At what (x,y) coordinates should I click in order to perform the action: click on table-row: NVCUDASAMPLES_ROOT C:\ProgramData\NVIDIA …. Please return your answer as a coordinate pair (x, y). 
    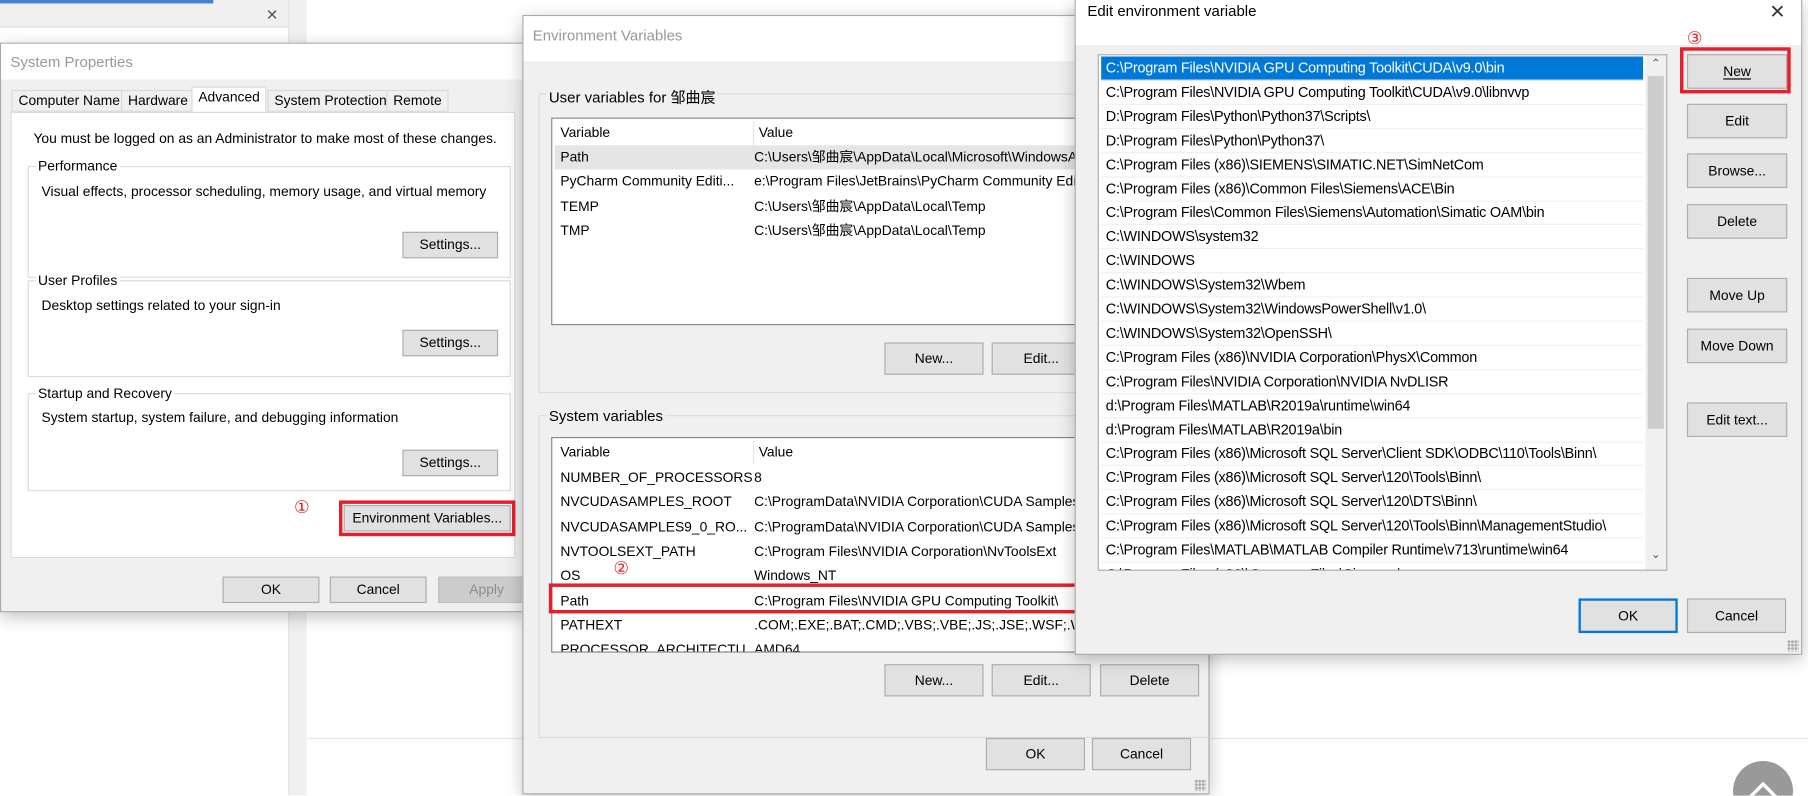
    Looking at the image, I should click on (818, 502).